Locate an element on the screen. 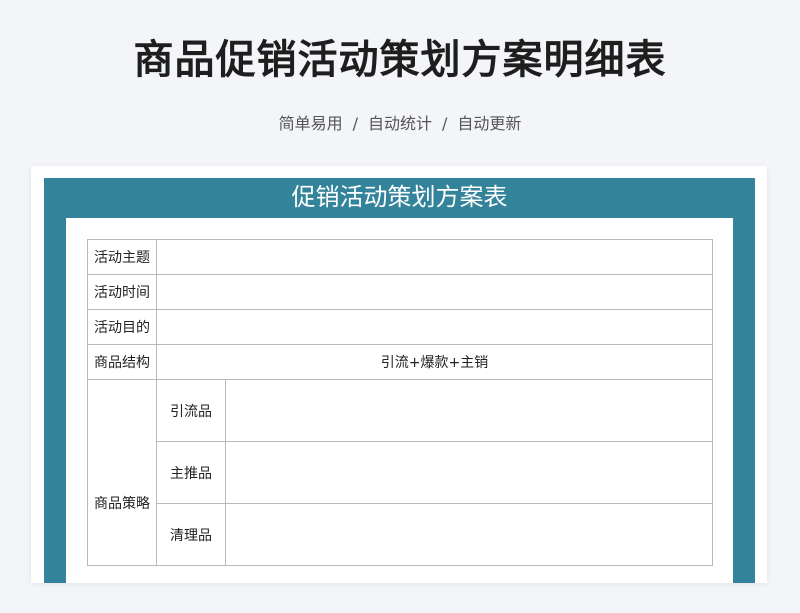 This screenshot has width=800, height=613. table-row: 商品结构 引流+爆款+主销 is located at coordinates (400, 362).